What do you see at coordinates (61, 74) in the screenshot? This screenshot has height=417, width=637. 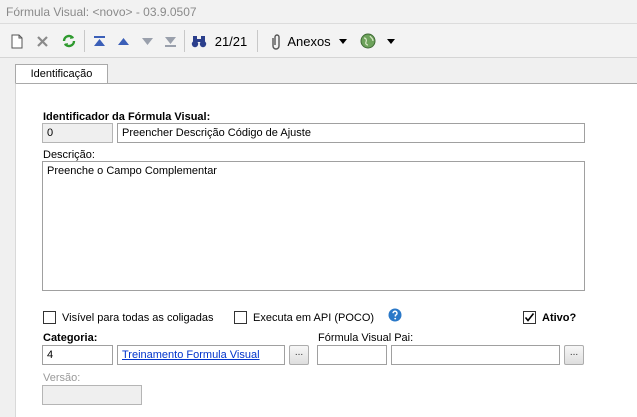 I see `tab-identificacao: Identificação` at bounding box center [61, 74].